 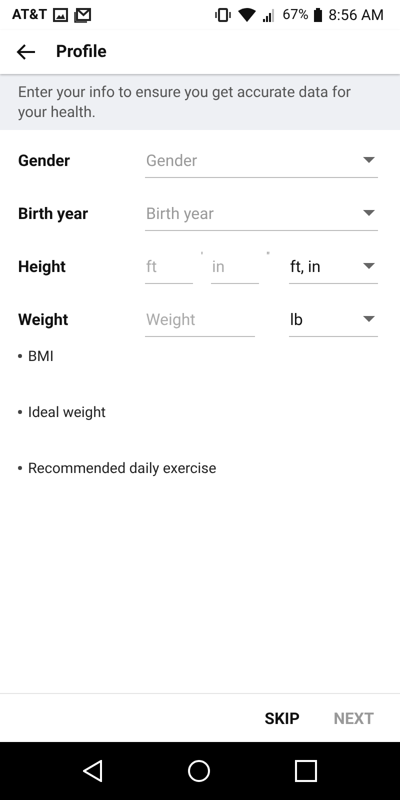 What do you see at coordinates (45, 160) in the screenshot?
I see `field-label: Gender` at bounding box center [45, 160].